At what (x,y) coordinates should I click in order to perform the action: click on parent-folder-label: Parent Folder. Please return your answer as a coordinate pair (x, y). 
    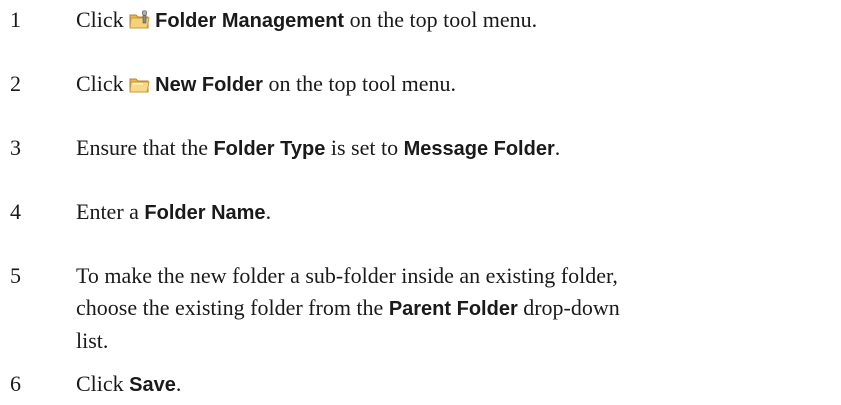
    Looking at the image, I should click on (453, 309).